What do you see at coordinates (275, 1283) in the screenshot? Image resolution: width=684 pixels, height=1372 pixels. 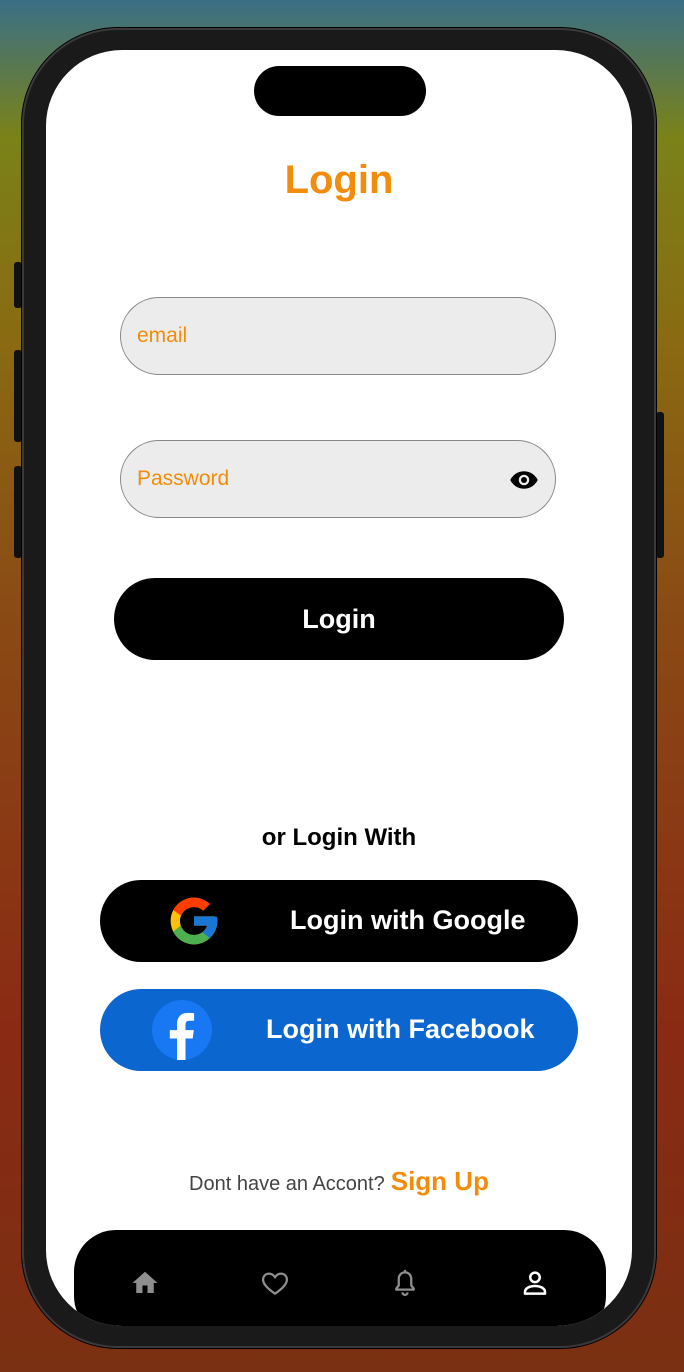 I see `heart-icon` at bounding box center [275, 1283].